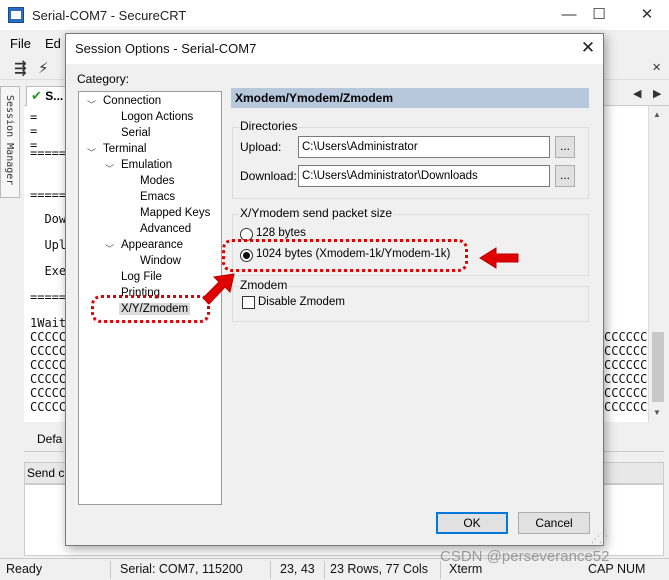  I want to click on status-cursor: 23, 43, so click(297, 569).